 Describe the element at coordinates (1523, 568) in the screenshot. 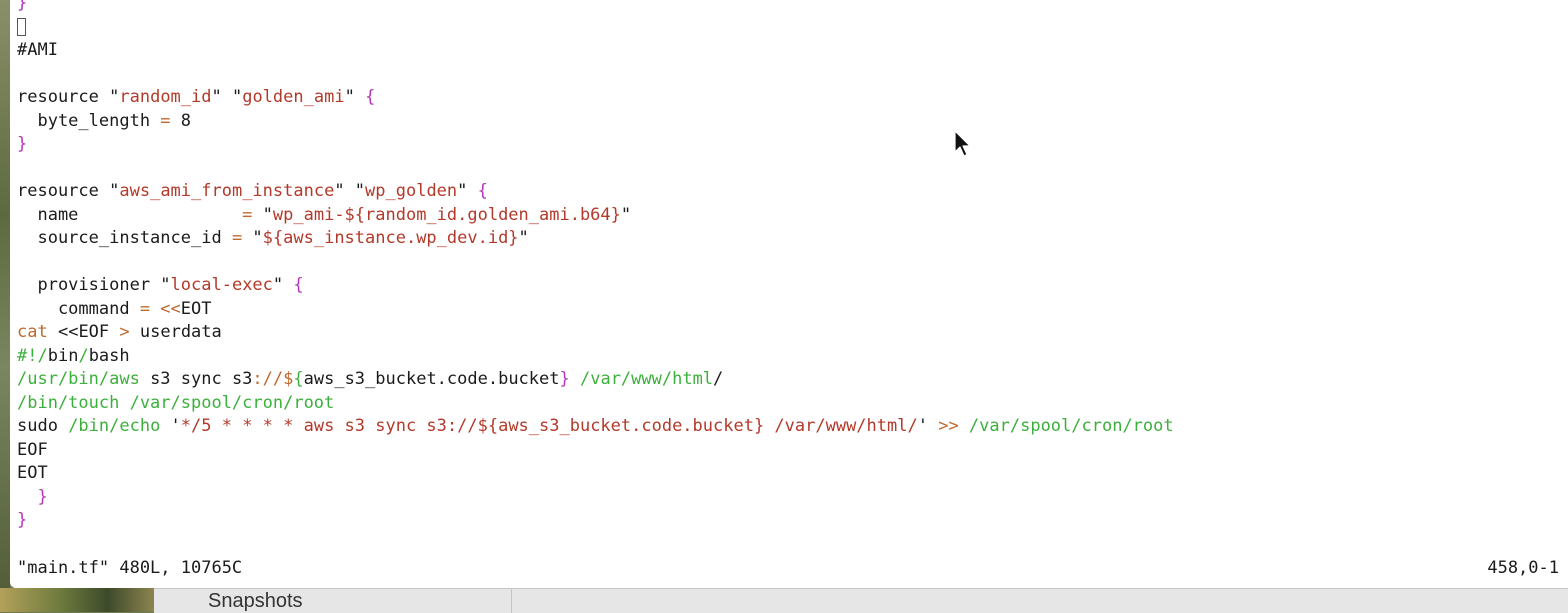

I see `status-cursor-position: 458,0-1` at that location.